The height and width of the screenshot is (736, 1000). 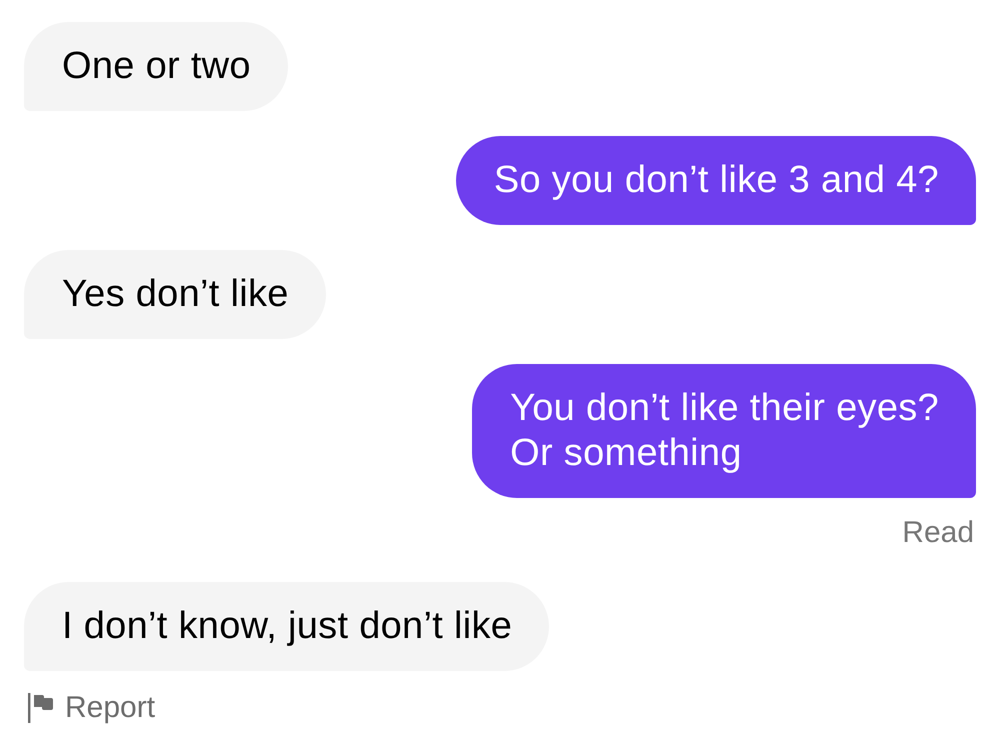 What do you see at coordinates (175, 294) in the screenshot?
I see `message-bubble: Yes don’t like` at bounding box center [175, 294].